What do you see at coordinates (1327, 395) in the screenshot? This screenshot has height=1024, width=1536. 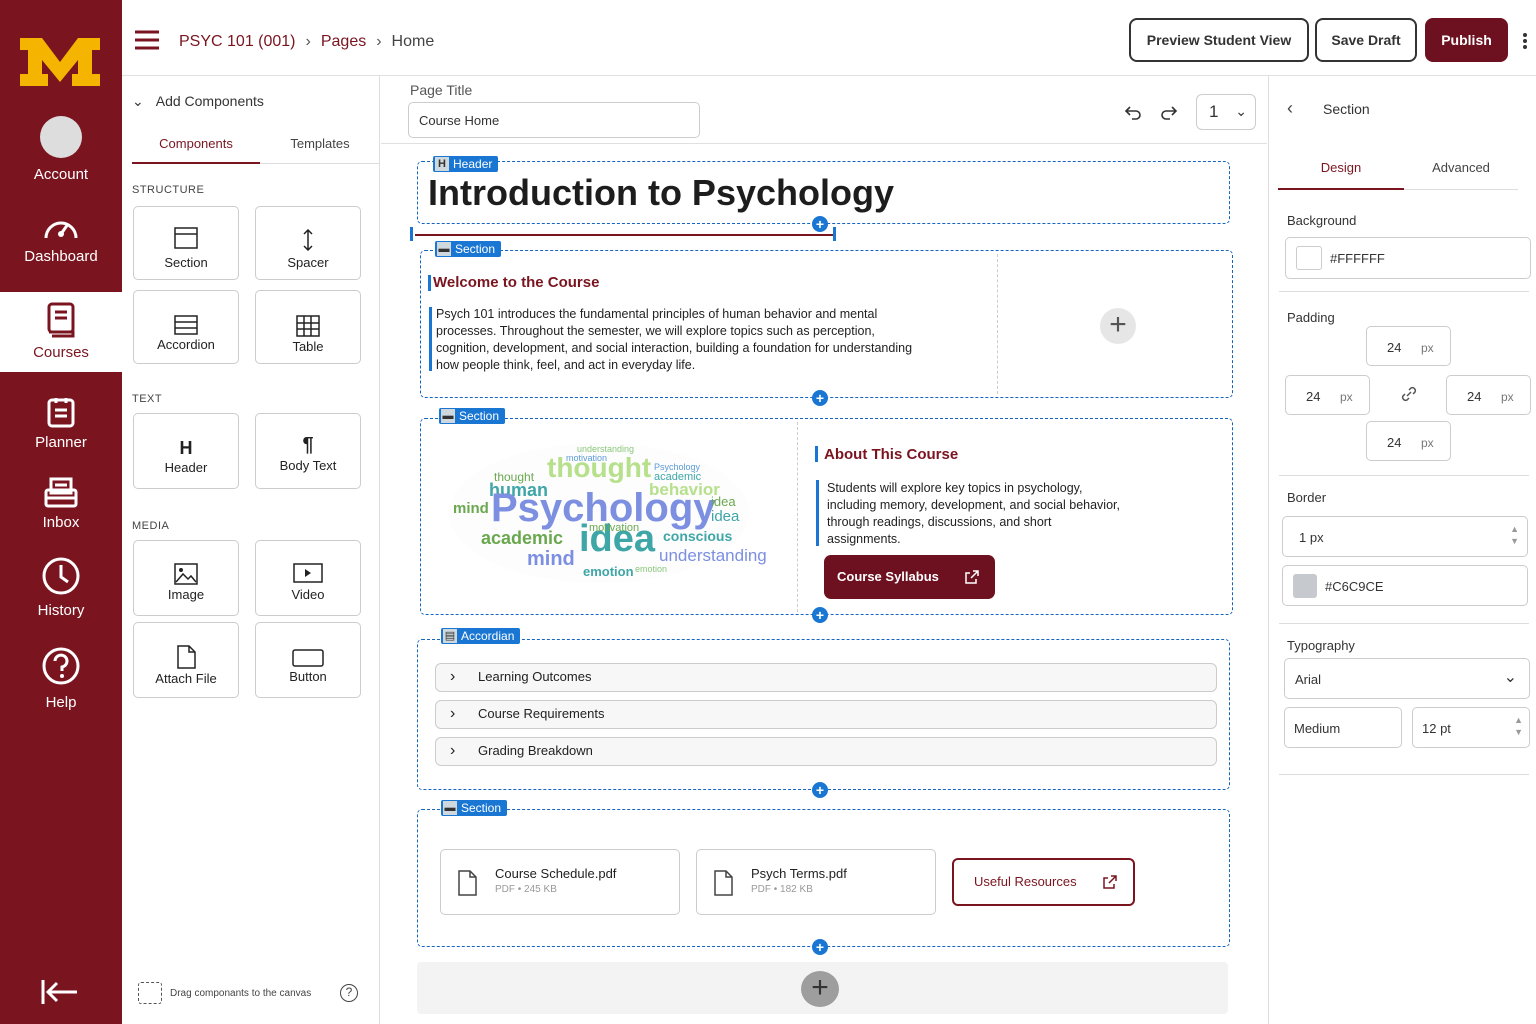 I see `padding-left-input: 24 px` at bounding box center [1327, 395].